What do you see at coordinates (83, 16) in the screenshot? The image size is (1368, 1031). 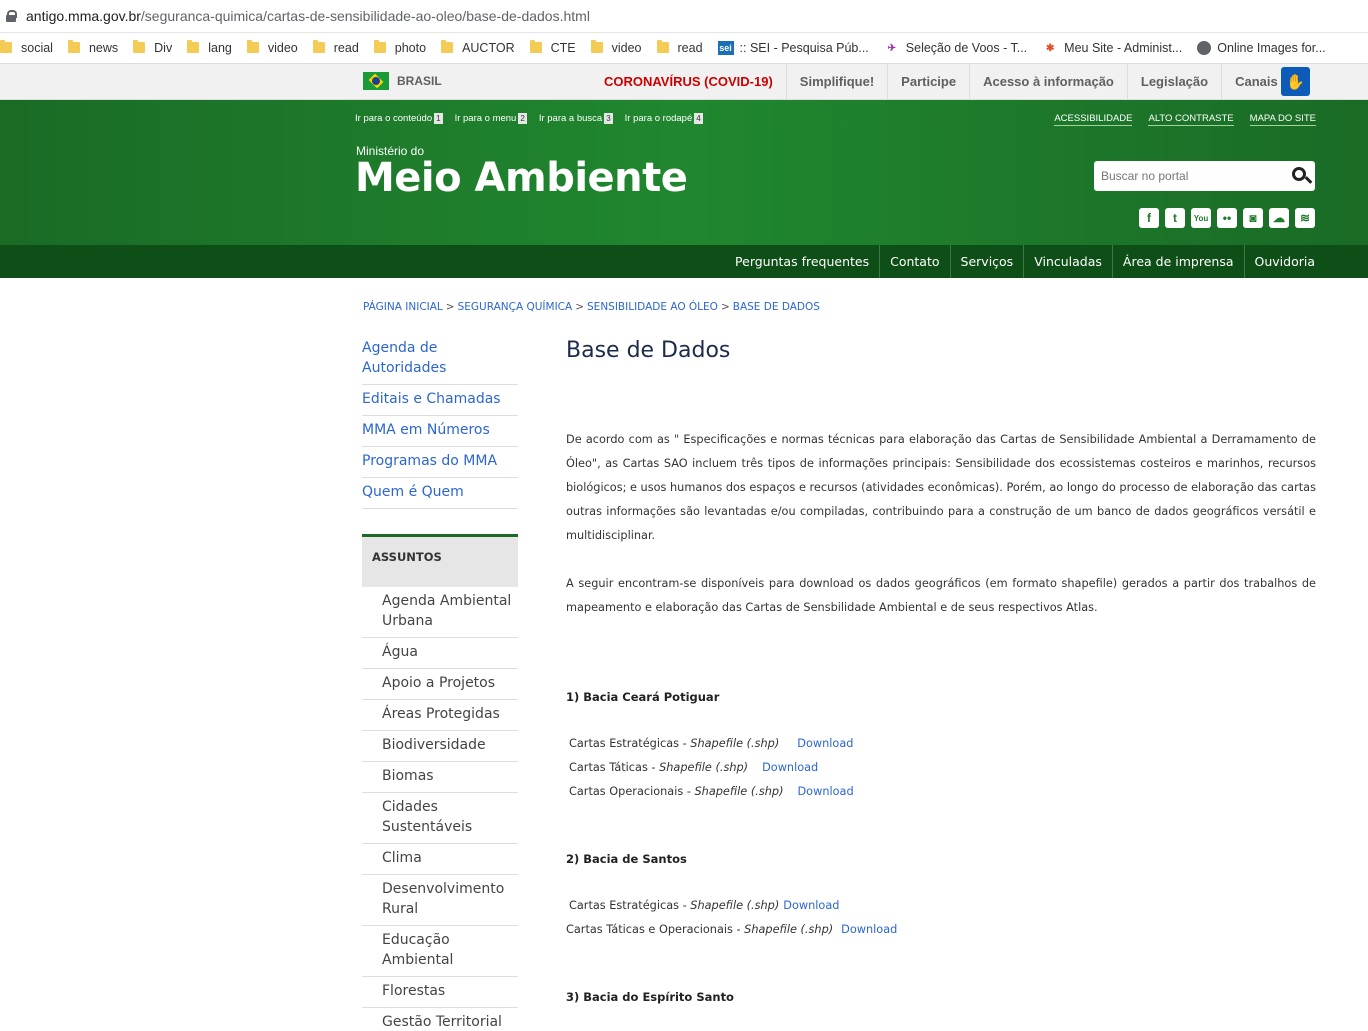 I see `url-host: antigo.mma.gov.br` at bounding box center [83, 16].